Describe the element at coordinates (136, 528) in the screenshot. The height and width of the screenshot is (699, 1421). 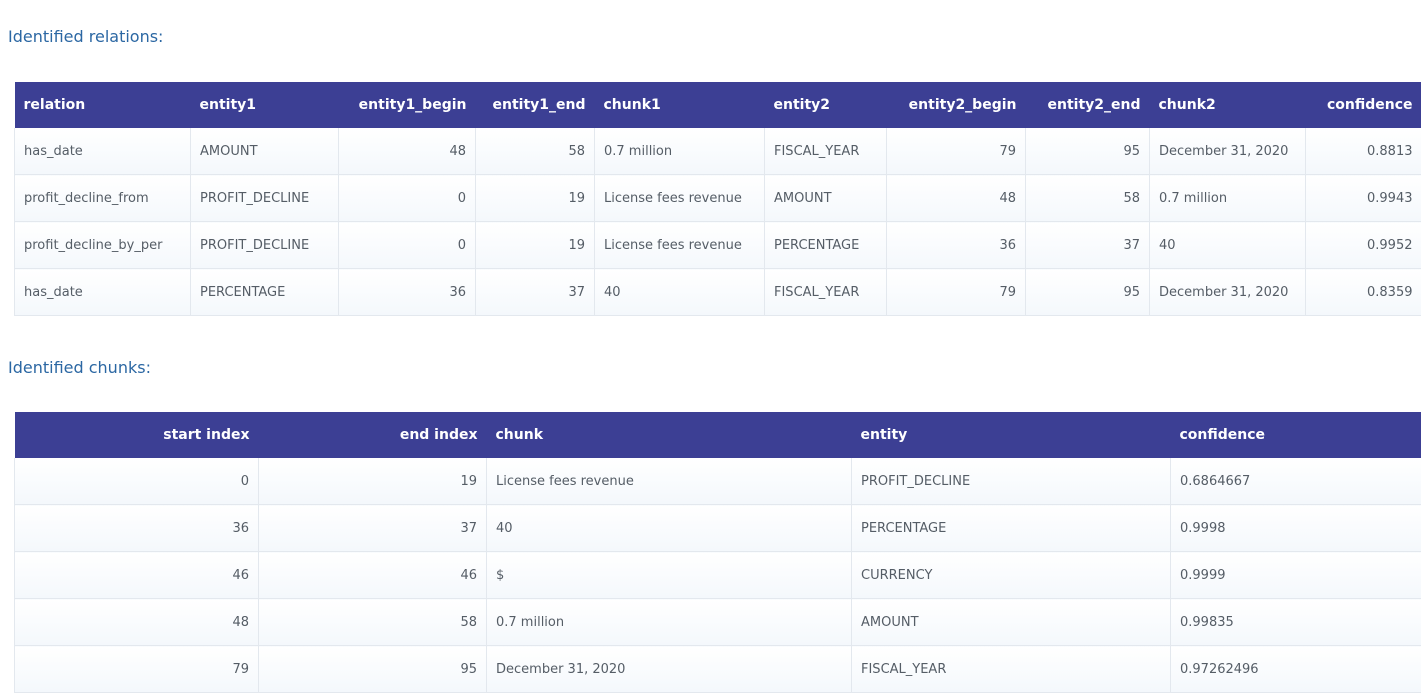
I see `start-index-cell: 36` at that location.